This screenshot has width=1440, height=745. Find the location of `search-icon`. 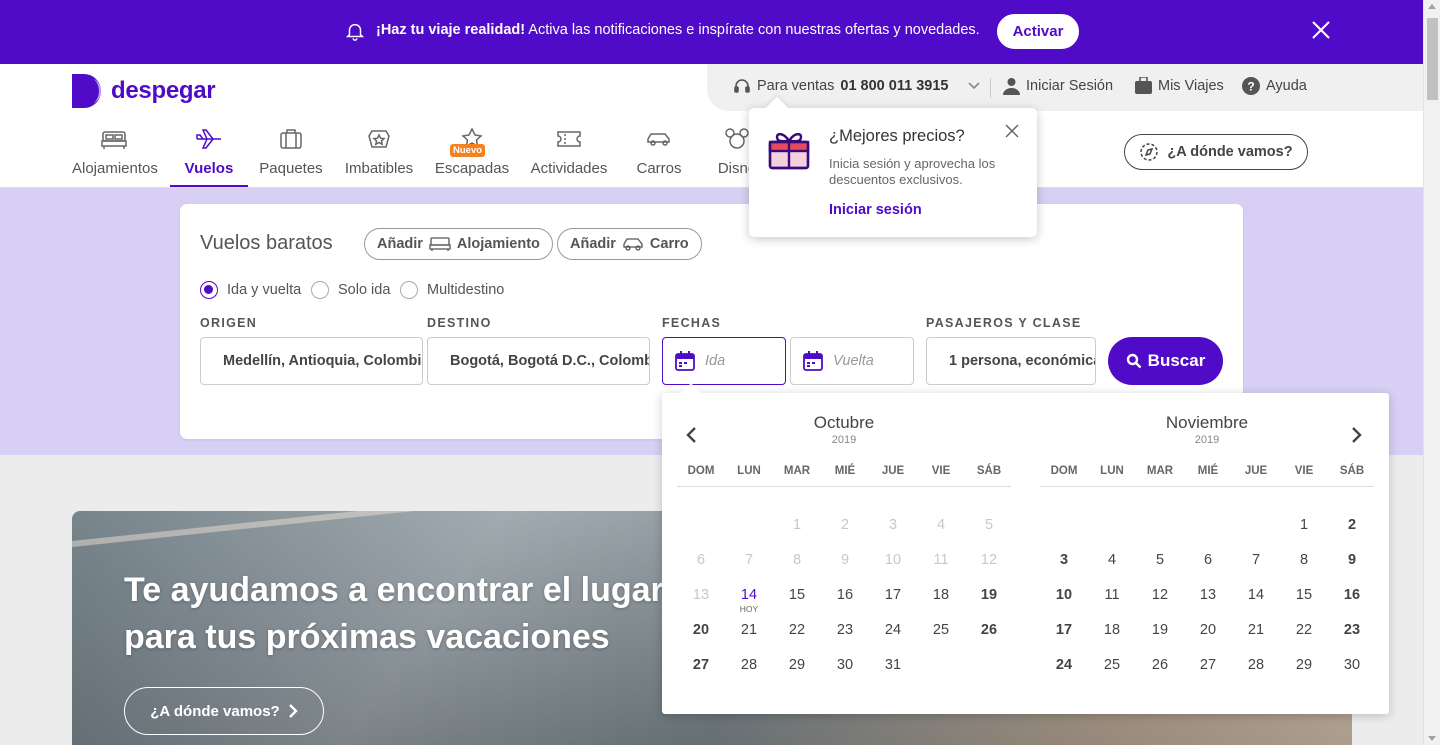

search-icon is located at coordinates (1134, 361).